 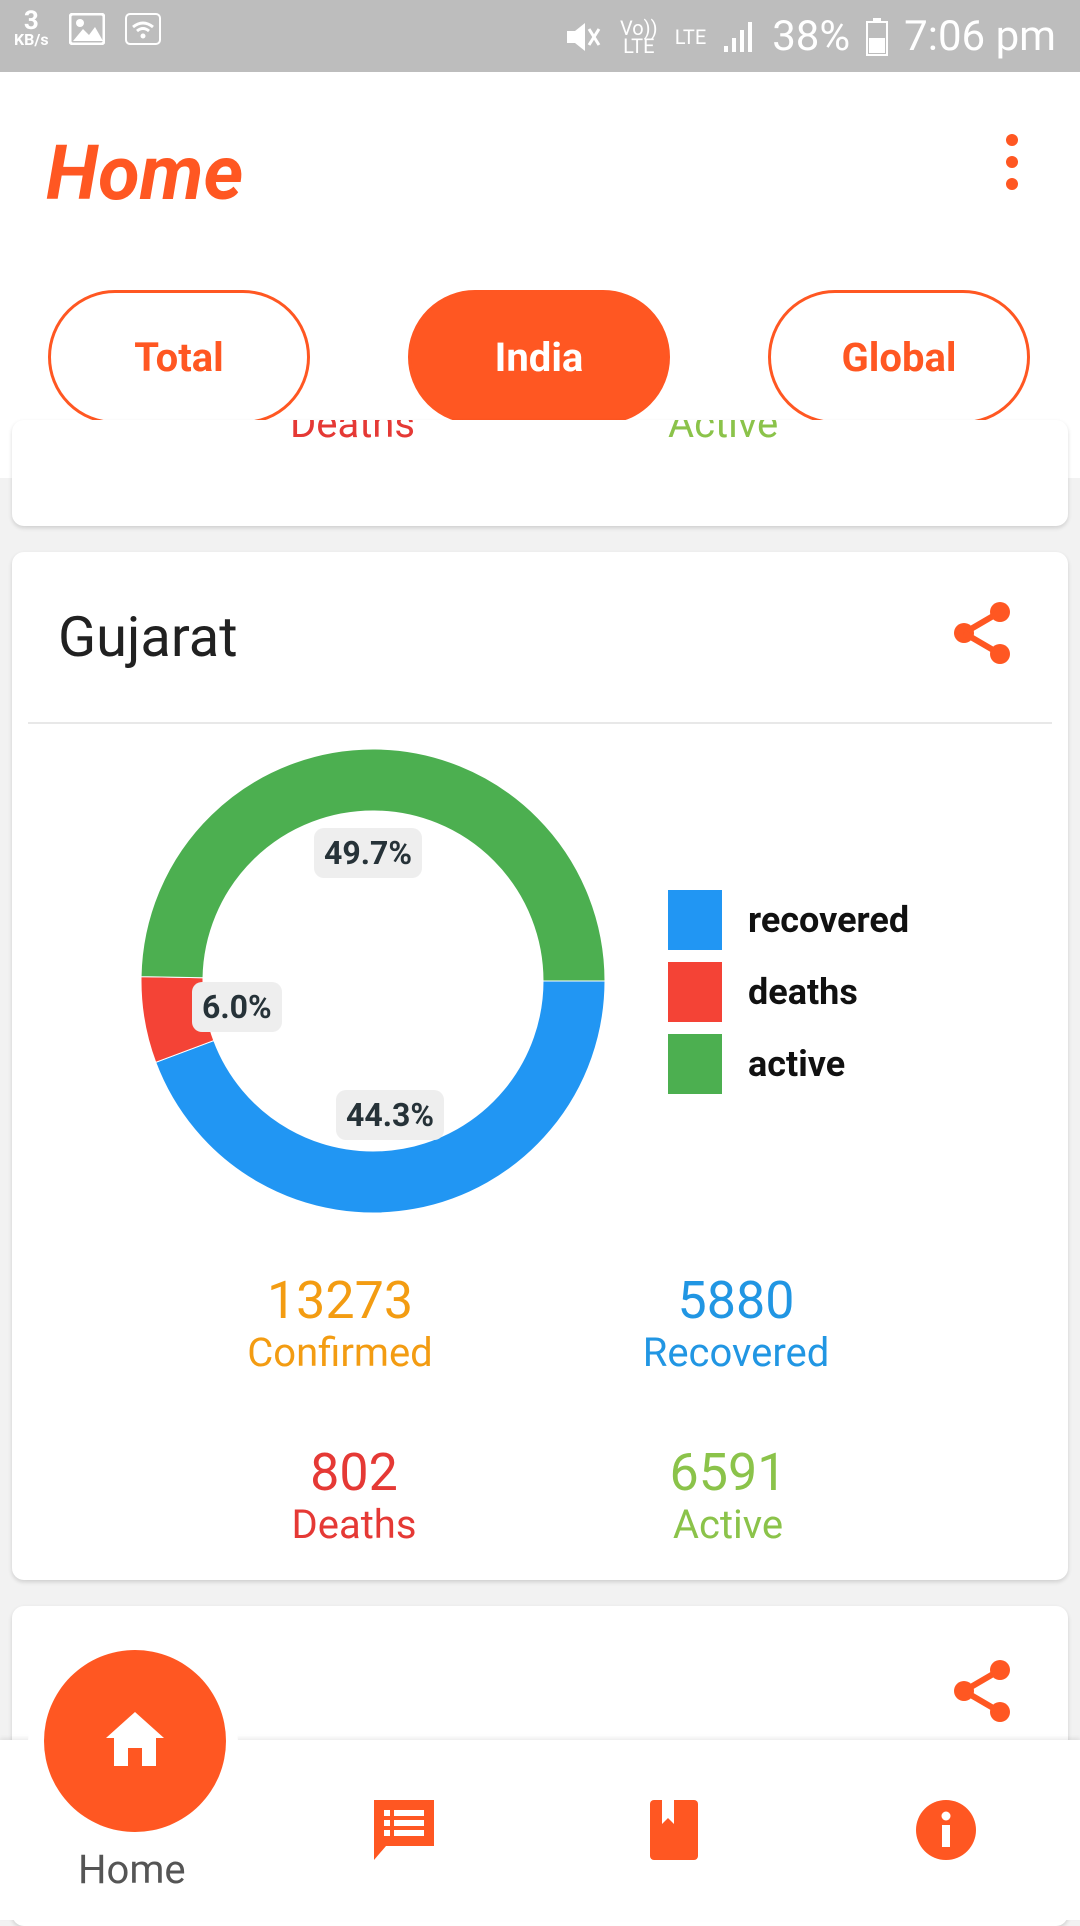 I want to click on home-icon, so click(x=135, y=1739).